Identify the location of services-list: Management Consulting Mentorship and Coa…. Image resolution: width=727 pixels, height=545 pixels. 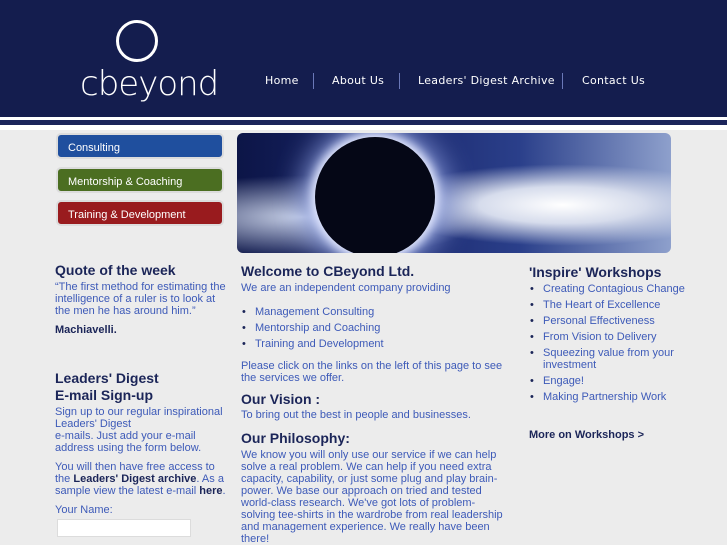
(313, 328).